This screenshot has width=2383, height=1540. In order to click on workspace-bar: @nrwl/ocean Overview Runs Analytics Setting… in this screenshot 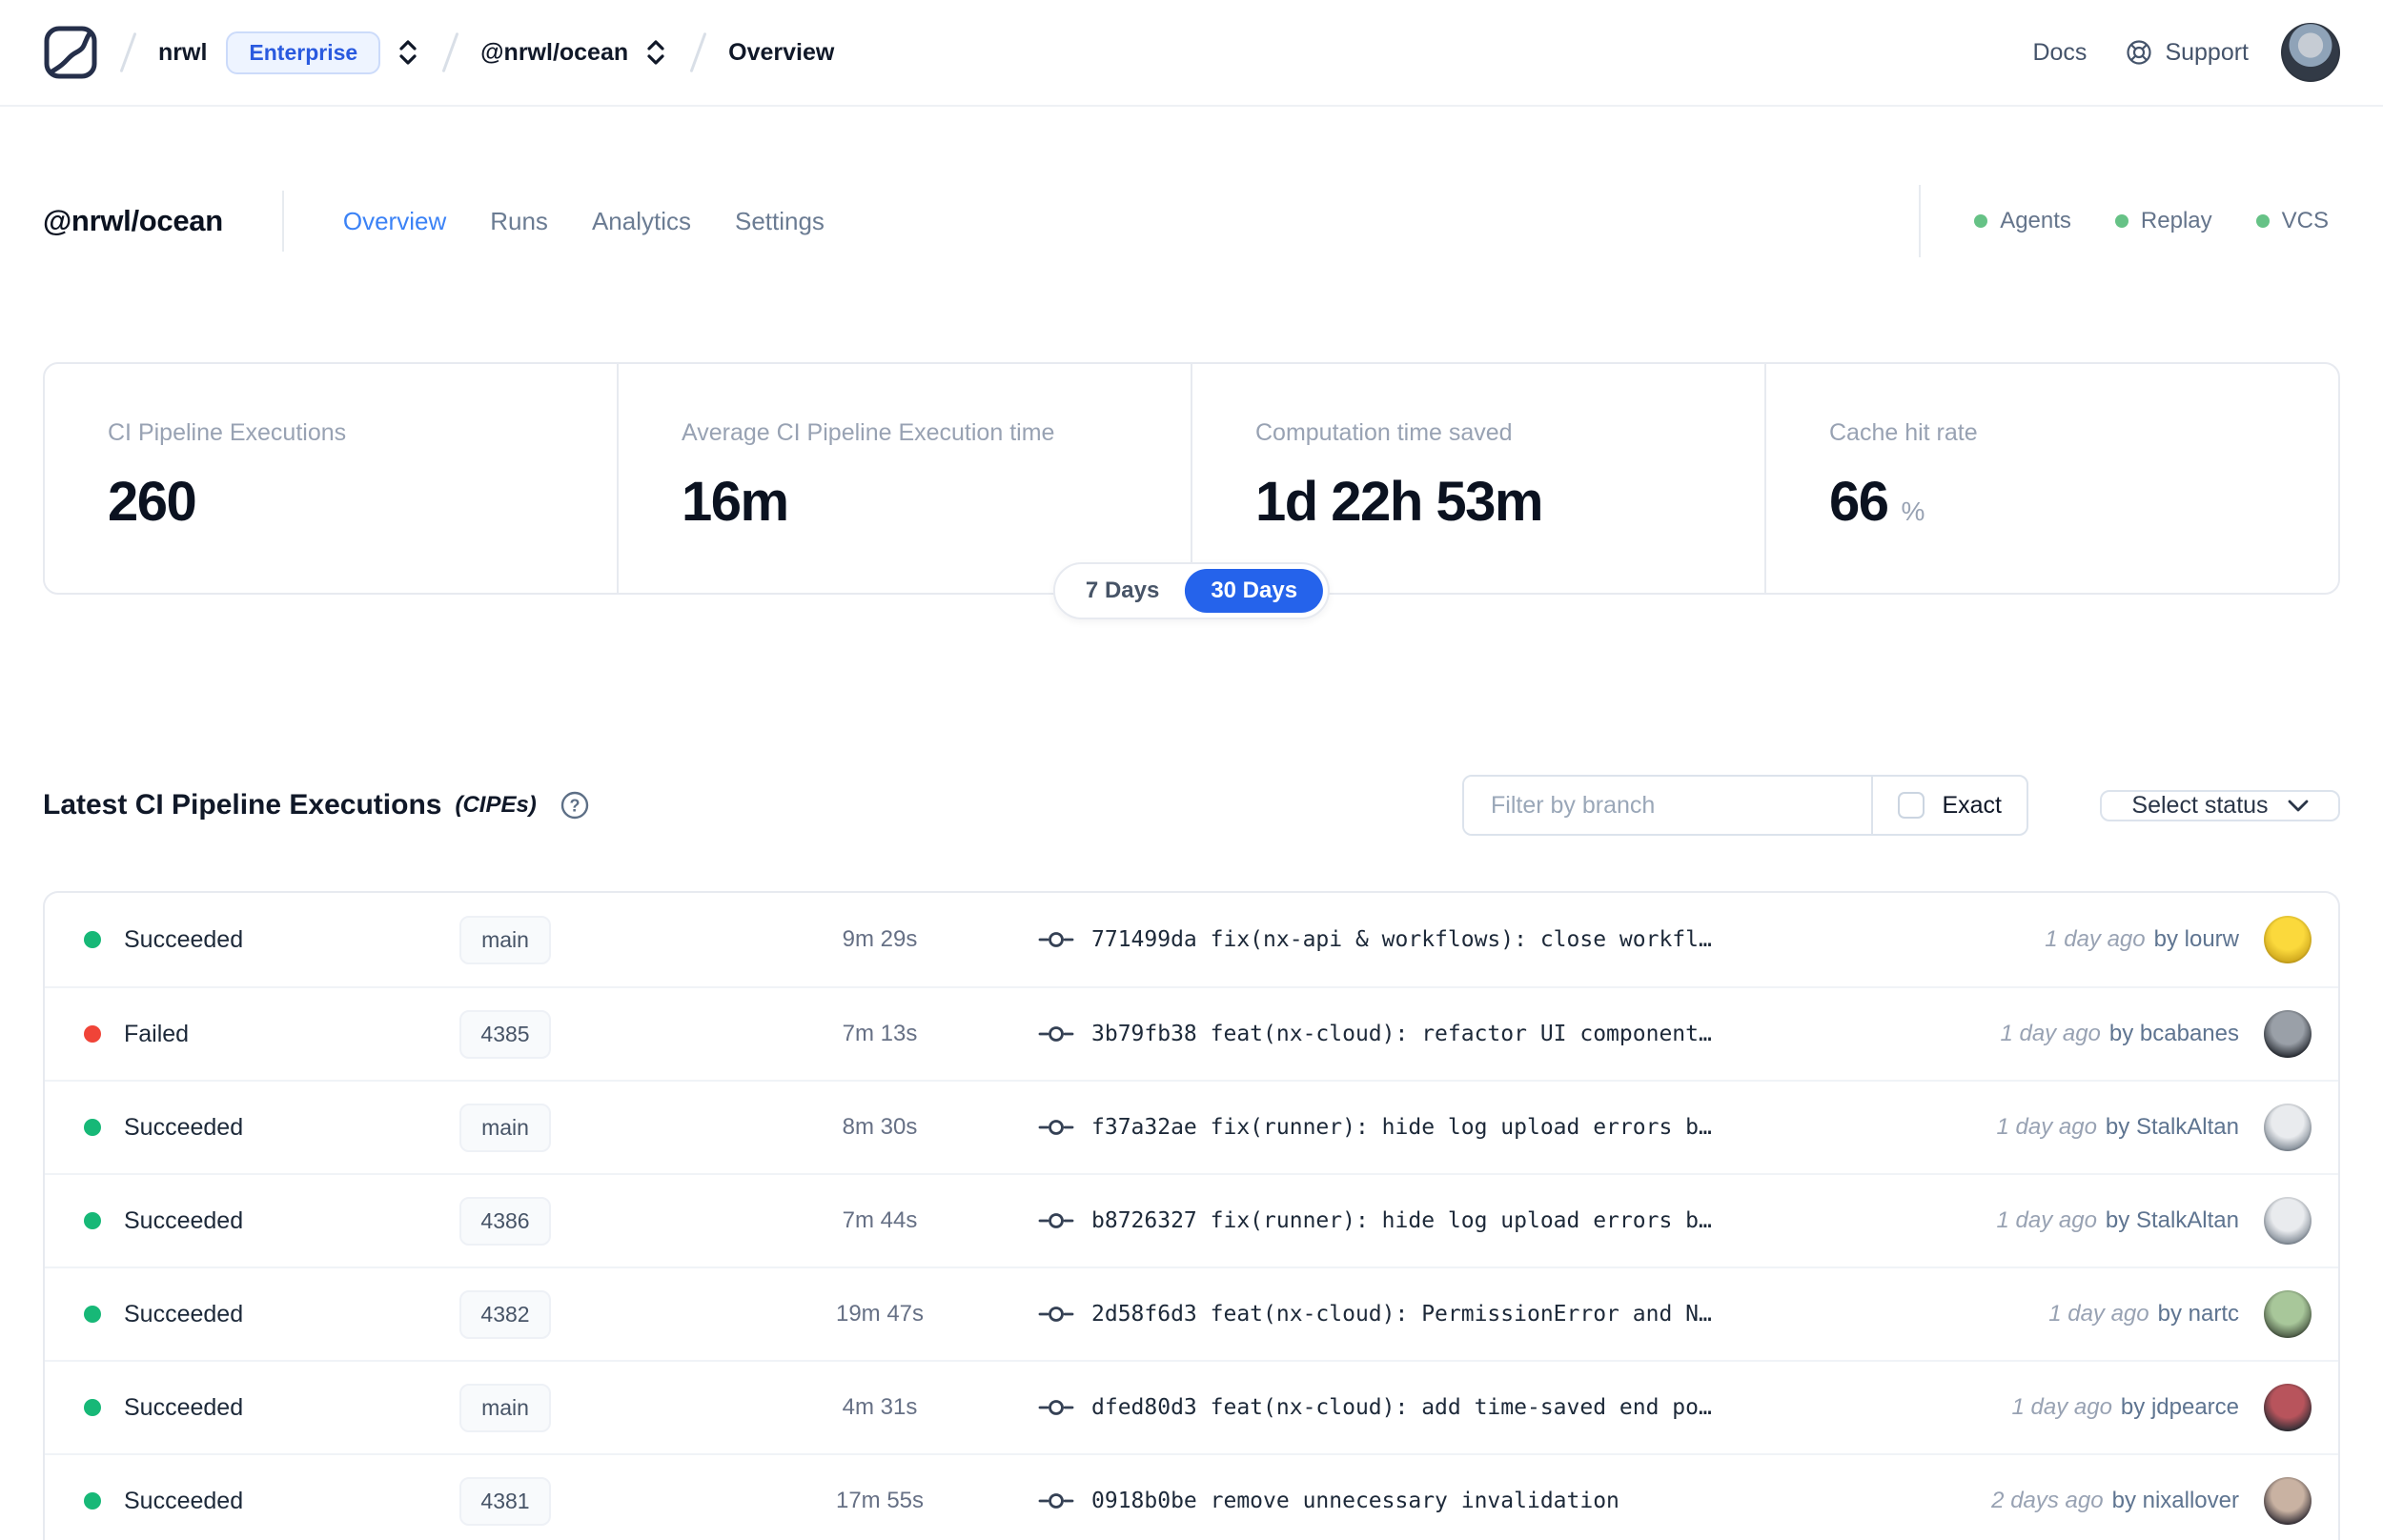, I will do `click(1191, 221)`.